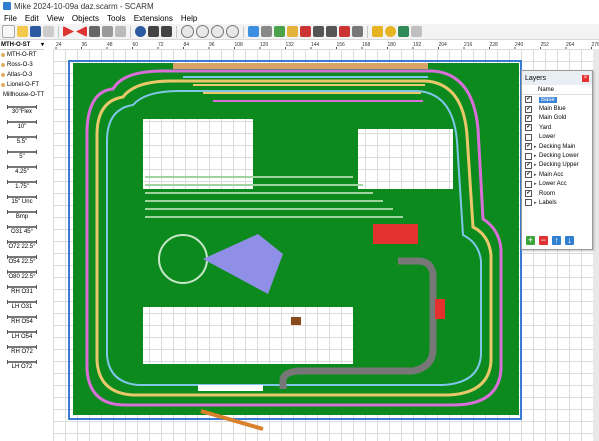  What do you see at coordinates (22, 182) in the screenshot?
I see `part-straight: 1.75"` at bounding box center [22, 182].